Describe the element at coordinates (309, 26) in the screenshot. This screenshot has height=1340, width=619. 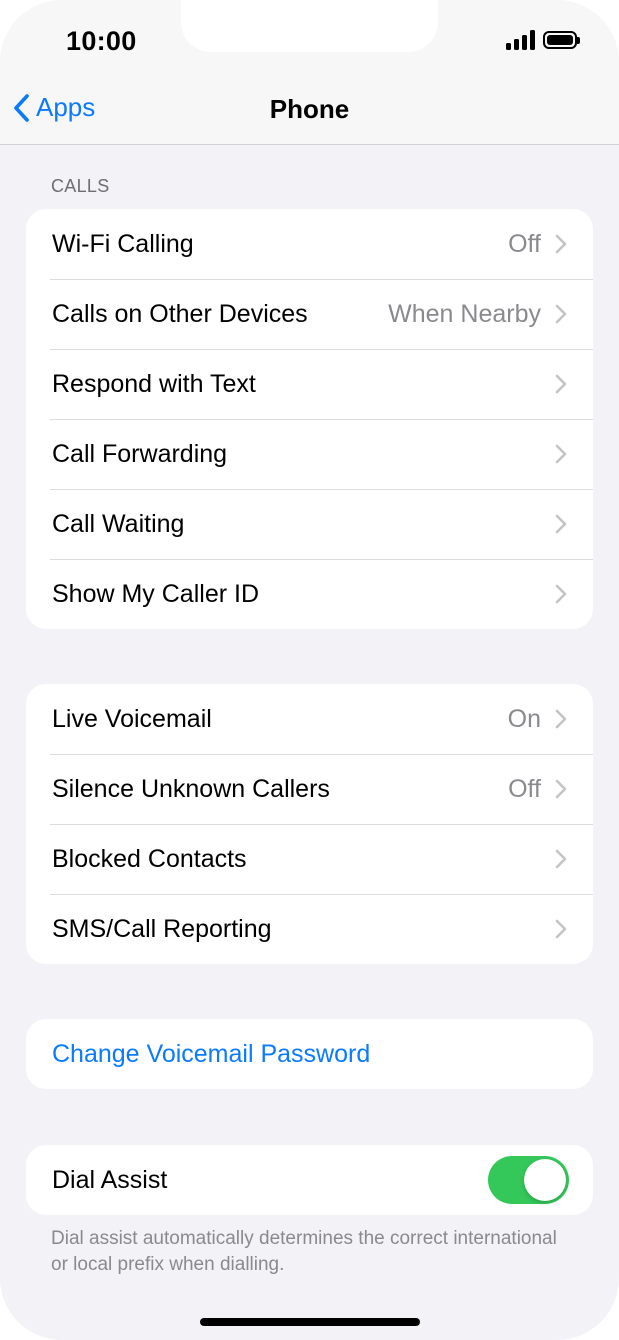
I see `dynamic-island` at that location.